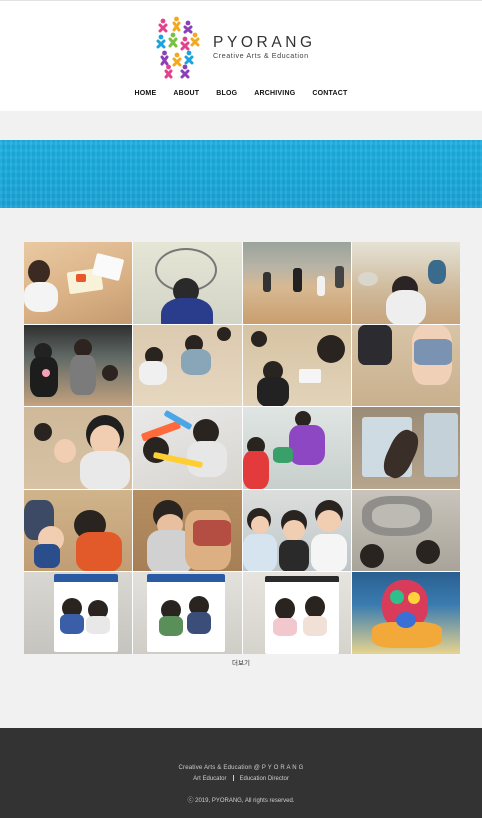 Image resolution: width=482 pixels, height=818 pixels. What do you see at coordinates (241, 801) in the screenshot?
I see `footer-copyright: ⓒ 2019, PYORANG, All rights reserved.` at bounding box center [241, 801].